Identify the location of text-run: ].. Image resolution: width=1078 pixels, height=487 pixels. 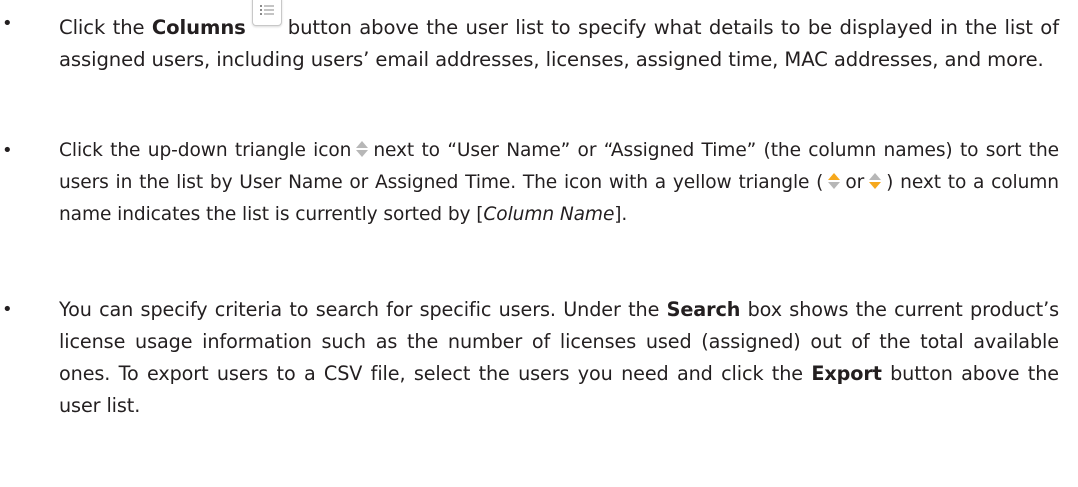
(621, 214).